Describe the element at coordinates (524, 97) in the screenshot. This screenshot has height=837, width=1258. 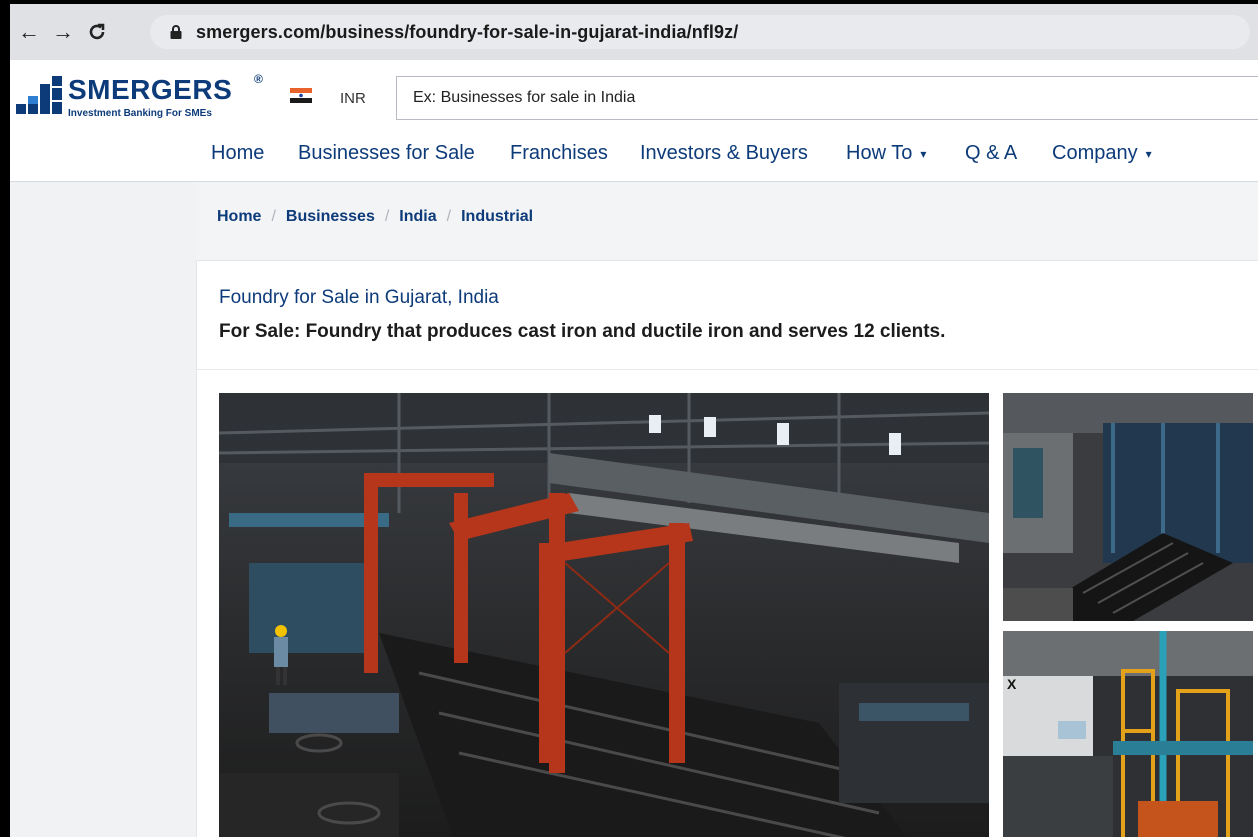
I see `search-placeholder: Ex: Businesses for sale in India` at that location.